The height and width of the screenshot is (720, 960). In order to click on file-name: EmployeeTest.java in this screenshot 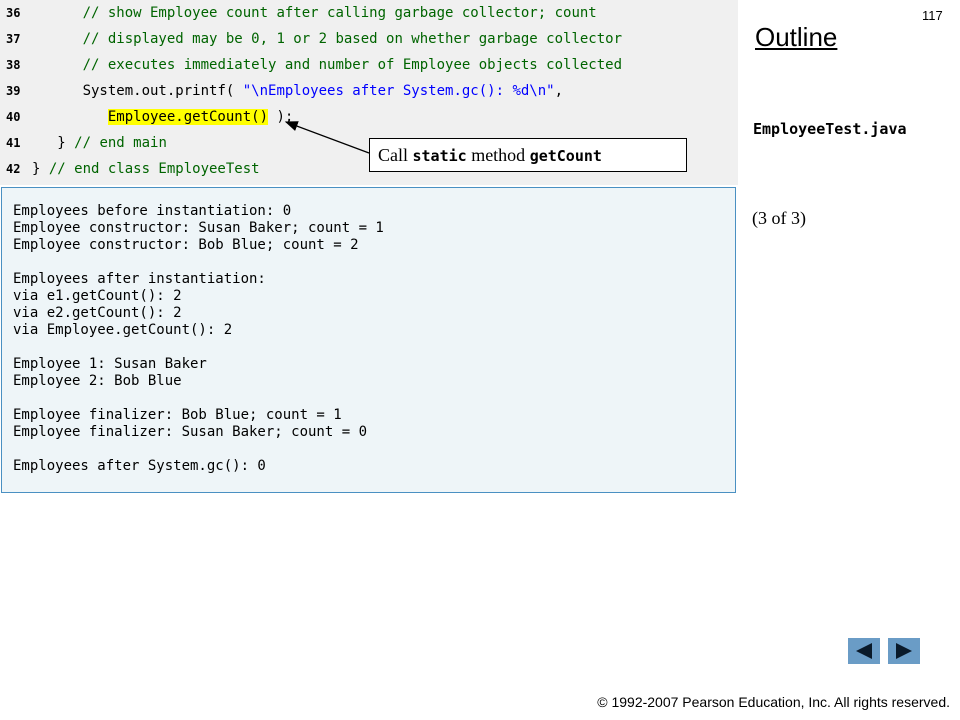, I will do `click(830, 129)`.